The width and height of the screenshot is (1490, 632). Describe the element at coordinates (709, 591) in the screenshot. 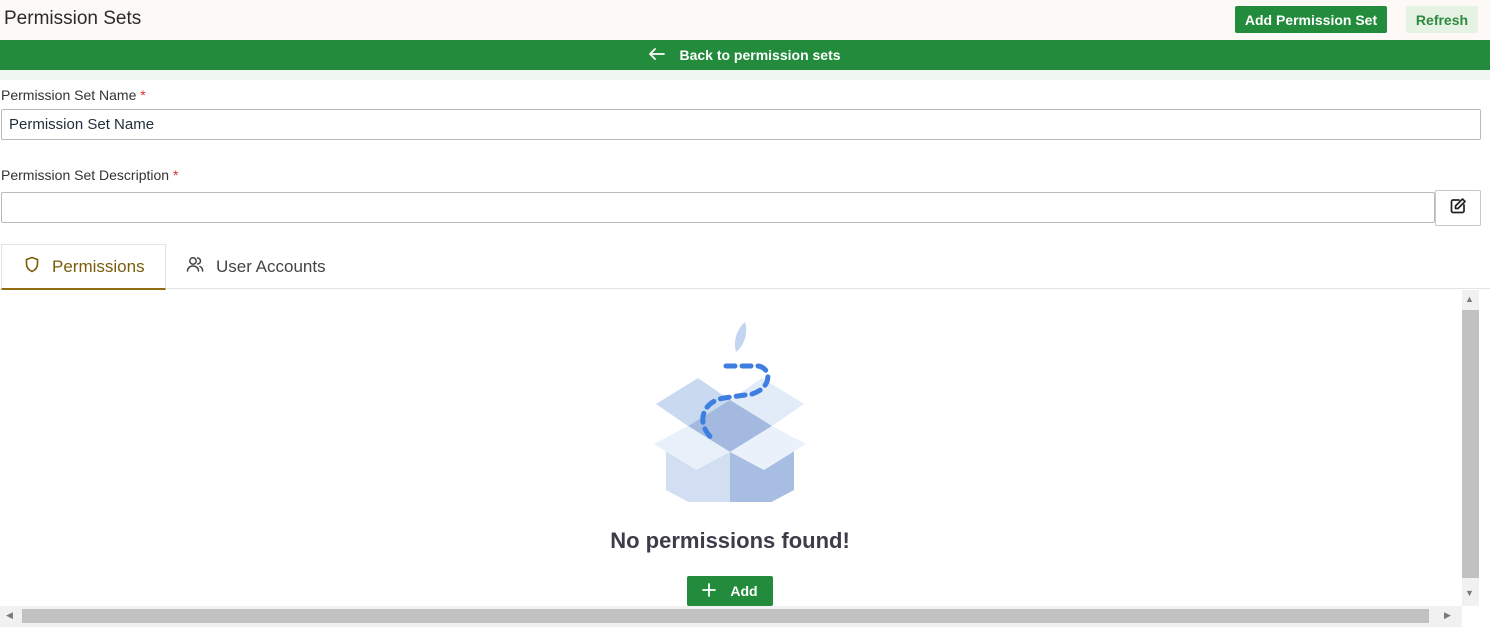

I see `plus-icon` at that location.